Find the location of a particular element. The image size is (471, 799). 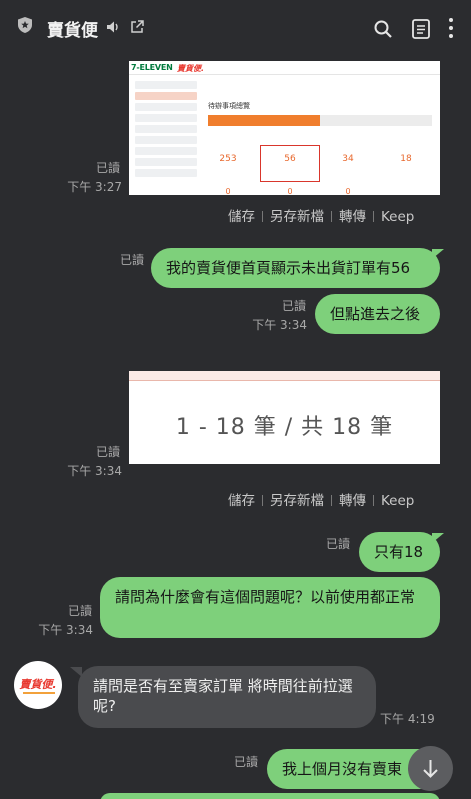

screenshot-main: 待辦事項總覽 253 56 34 18 0 0 0 is located at coordinates (322, 136).